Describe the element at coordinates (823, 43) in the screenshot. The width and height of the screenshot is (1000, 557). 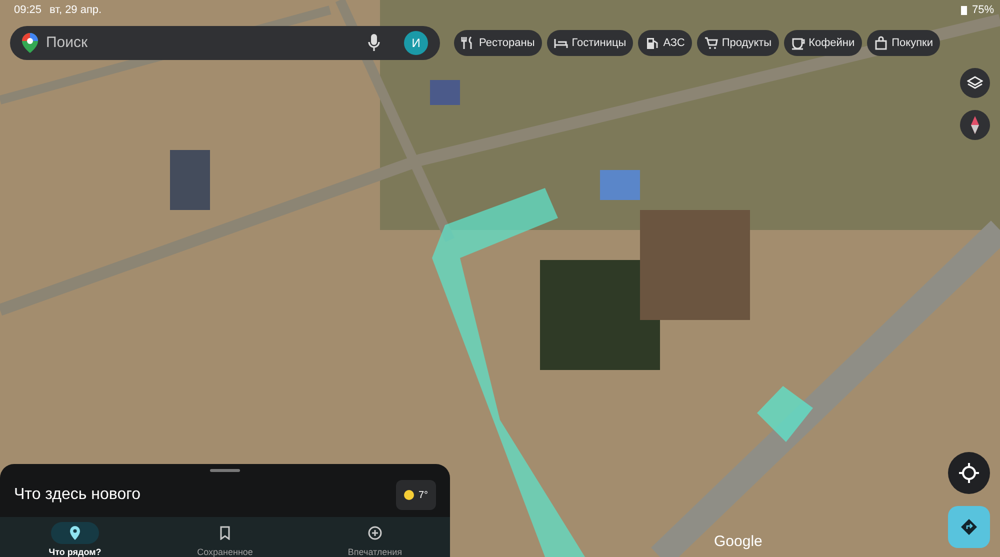
I see `category-chip: Кофейни` at that location.